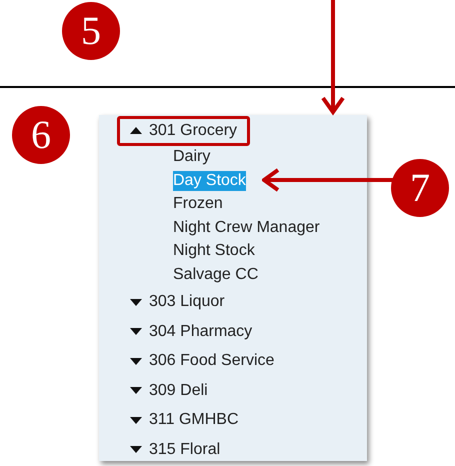 Image resolution: width=455 pixels, height=466 pixels. I want to click on tree-group: 304 Pharmacy, so click(191, 331).